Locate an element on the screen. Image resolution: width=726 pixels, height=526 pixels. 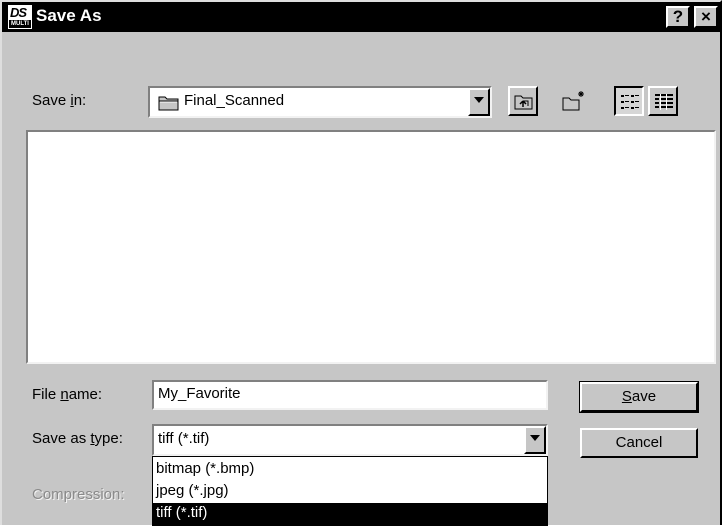
save-as-type-label: Save as type: is located at coordinates (77, 438).